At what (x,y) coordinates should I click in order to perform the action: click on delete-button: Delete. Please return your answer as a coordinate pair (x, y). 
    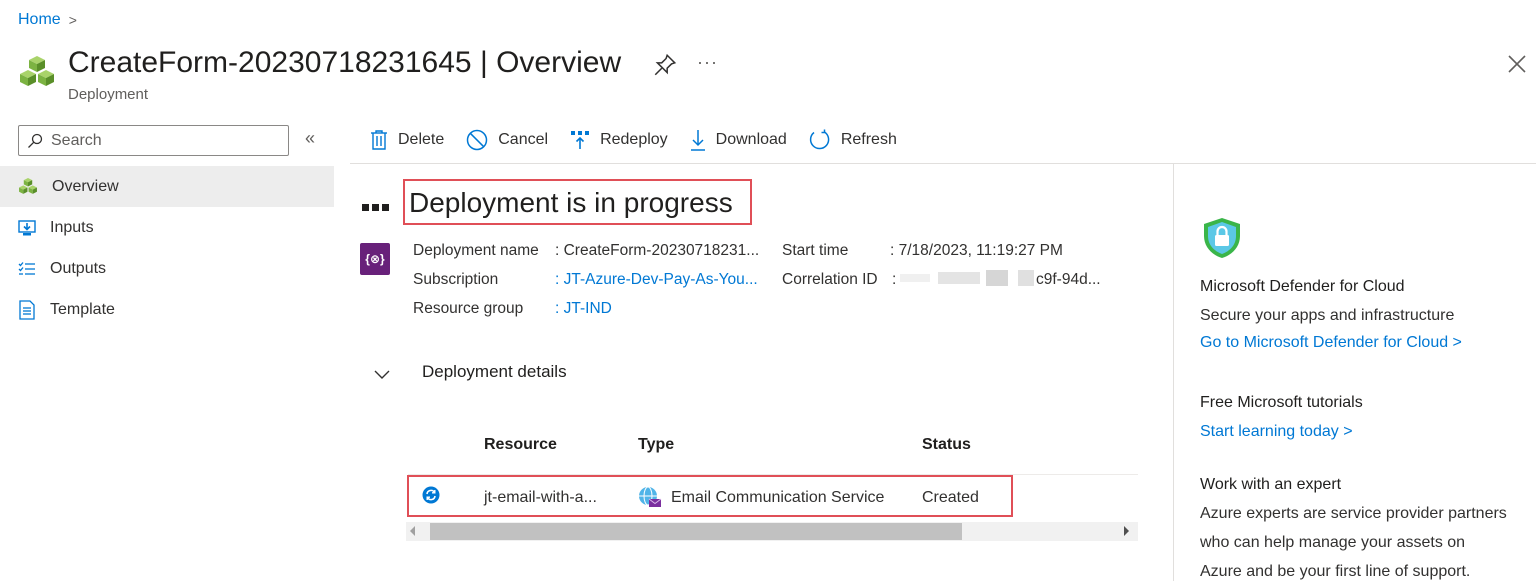
    Looking at the image, I should click on (407, 140).